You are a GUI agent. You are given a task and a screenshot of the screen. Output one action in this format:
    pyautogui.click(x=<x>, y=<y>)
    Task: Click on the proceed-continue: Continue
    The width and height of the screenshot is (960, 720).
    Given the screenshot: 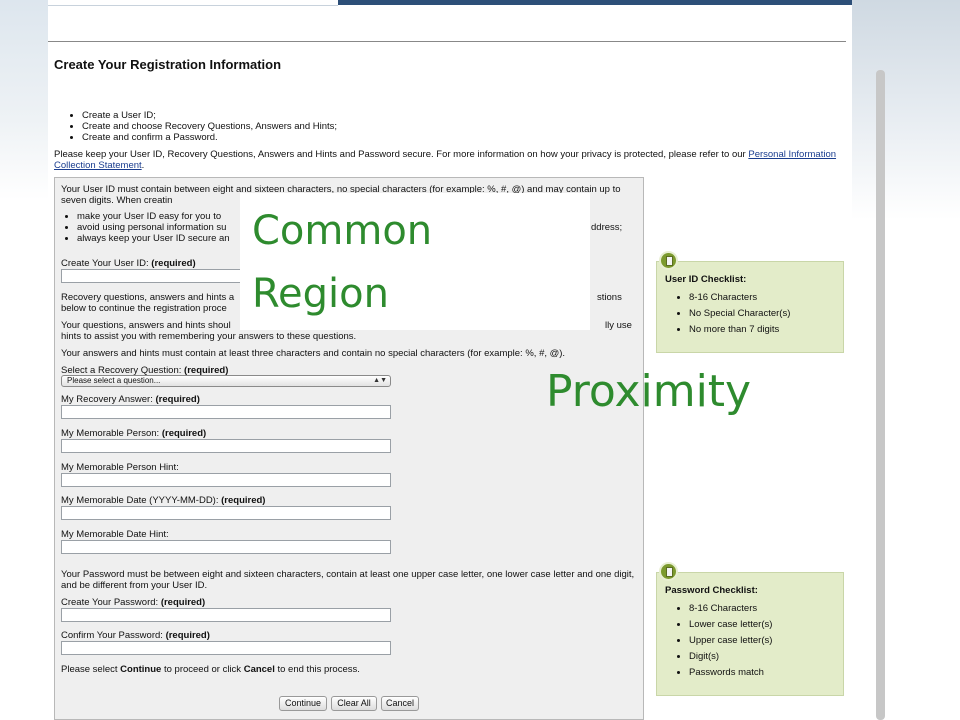 What is the action you would take?
    pyautogui.click(x=141, y=669)
    